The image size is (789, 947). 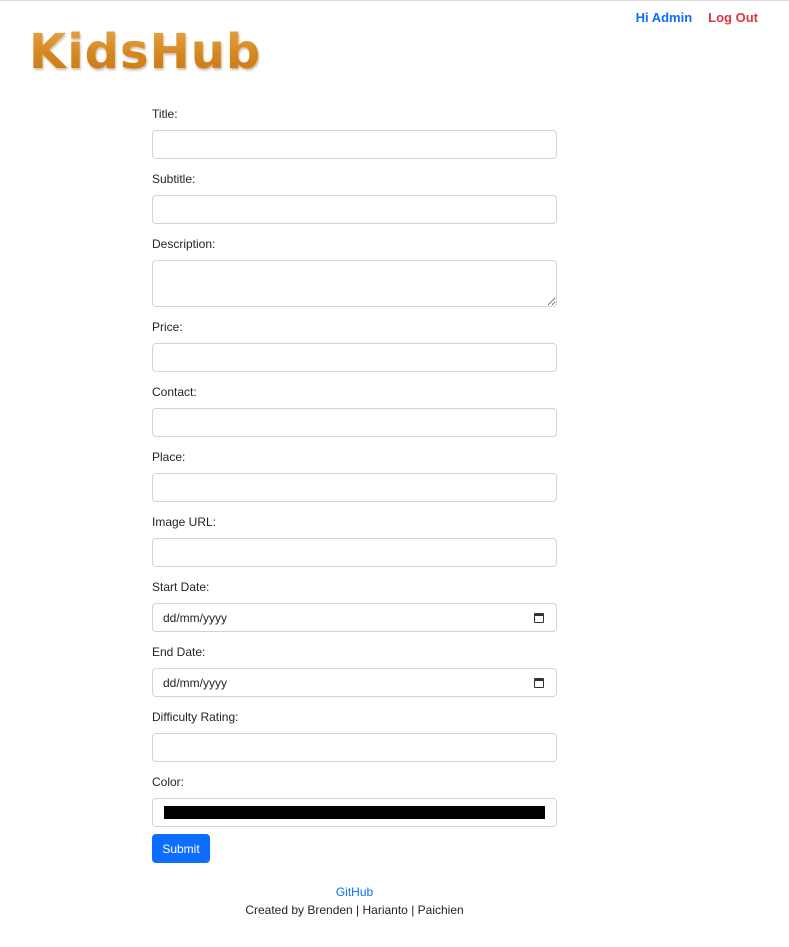 What do you see at coordinates (165, 114) in the screenshot?
I see `title-label: Title:` at bounding box center [165, 114].